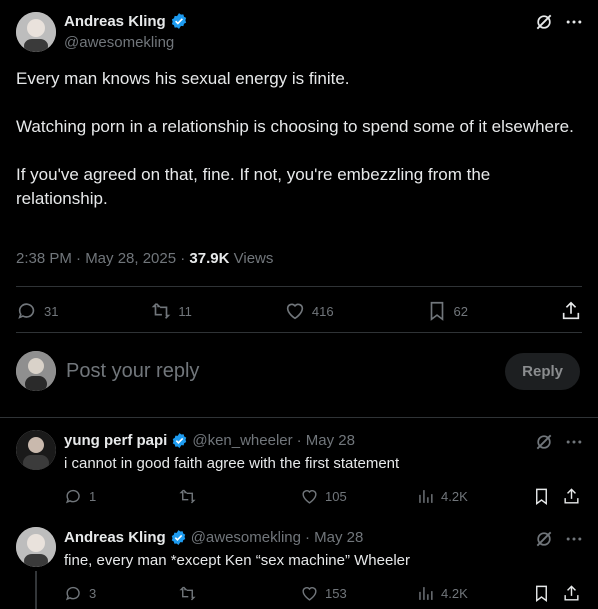 The height and width of the screenshot is (609, 598). Describe the element at coordinates (185, 311) in the screenshot. I see `repost-count: 11` at that location.